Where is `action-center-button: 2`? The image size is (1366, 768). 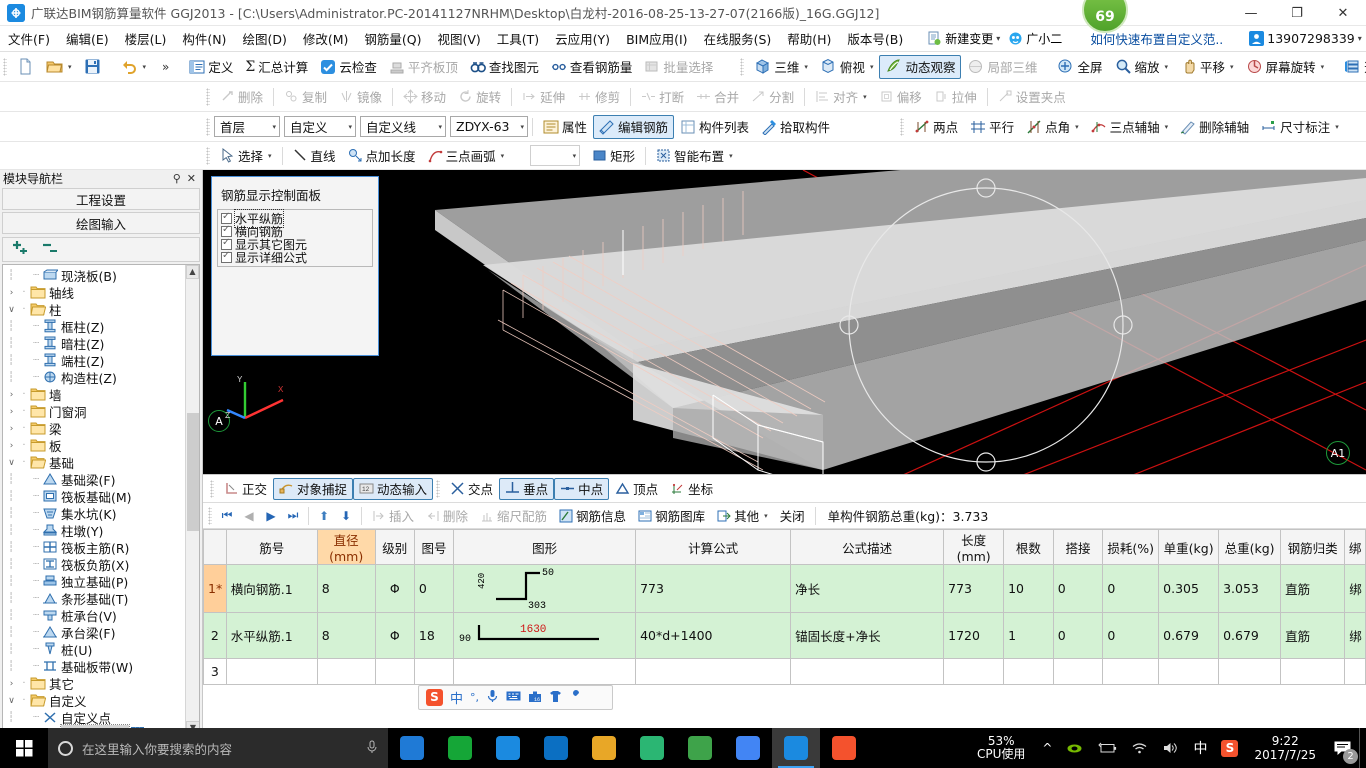
action-center-button: 2 is located at coordinates (1342, 748).